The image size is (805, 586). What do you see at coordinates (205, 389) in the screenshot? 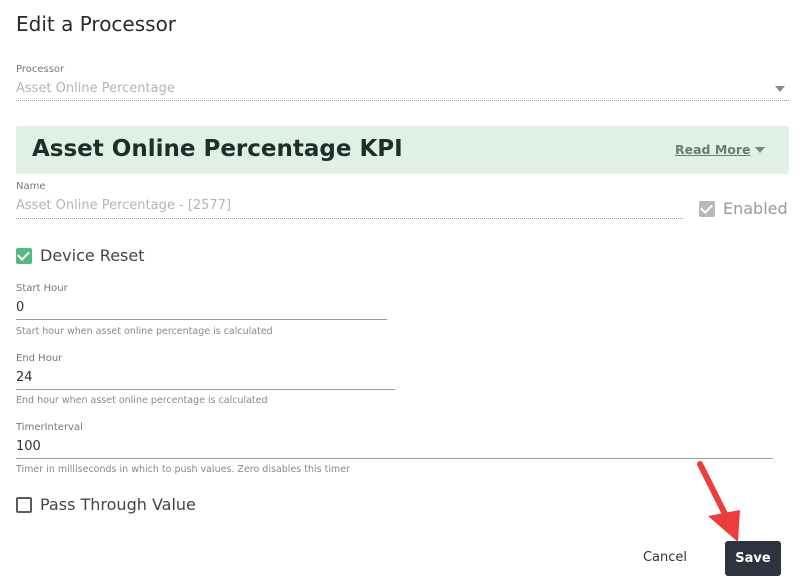
I see `end-hour-underline` at bounding box center [205, 389].